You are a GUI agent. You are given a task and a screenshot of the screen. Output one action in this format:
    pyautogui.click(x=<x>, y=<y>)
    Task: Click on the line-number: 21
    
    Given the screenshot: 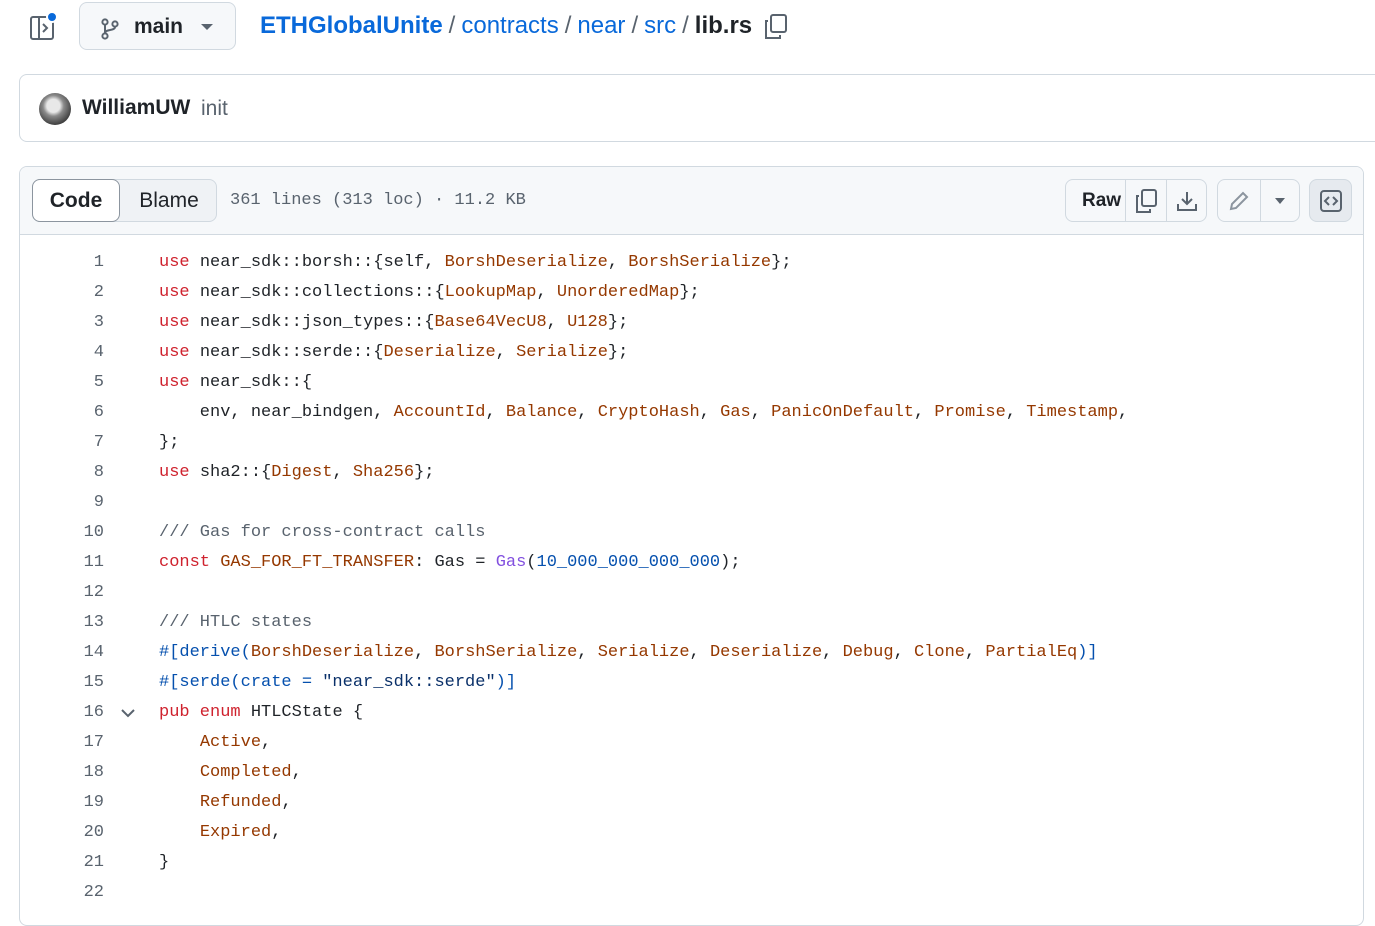 What is the action you would take?
    pyautogui.click(x=84, y=863)
    